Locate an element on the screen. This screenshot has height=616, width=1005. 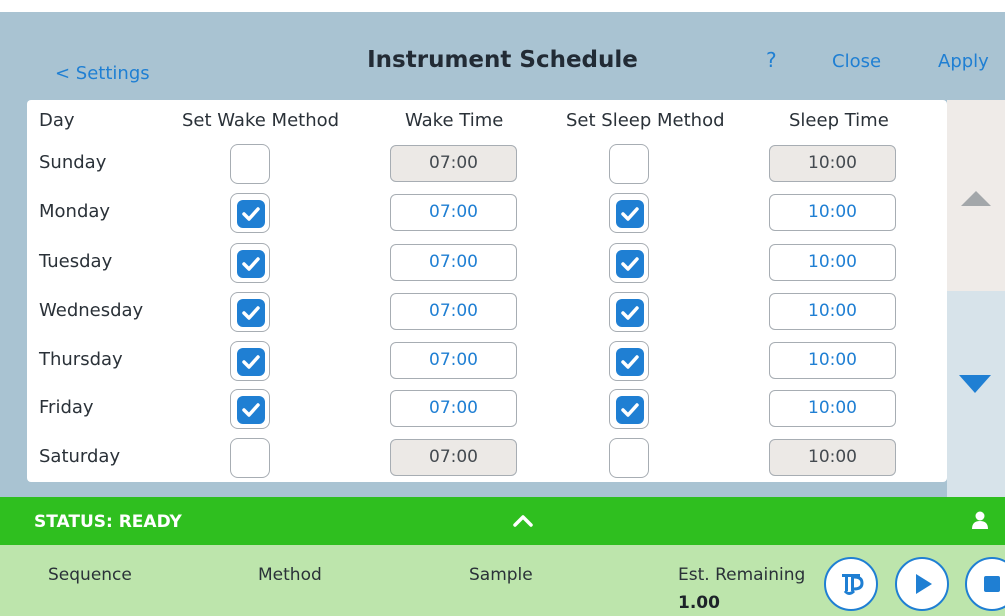
apply-button: Apply is located at coordinates (963, 61).